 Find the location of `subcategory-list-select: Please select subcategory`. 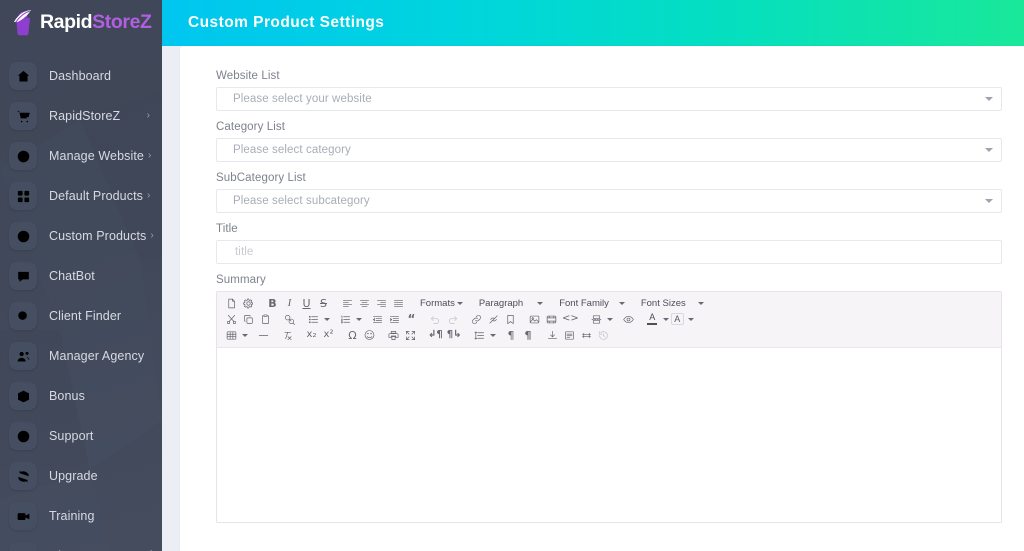

subcategory-list-select: Please select subcategory is located at coordinates (609, 201).